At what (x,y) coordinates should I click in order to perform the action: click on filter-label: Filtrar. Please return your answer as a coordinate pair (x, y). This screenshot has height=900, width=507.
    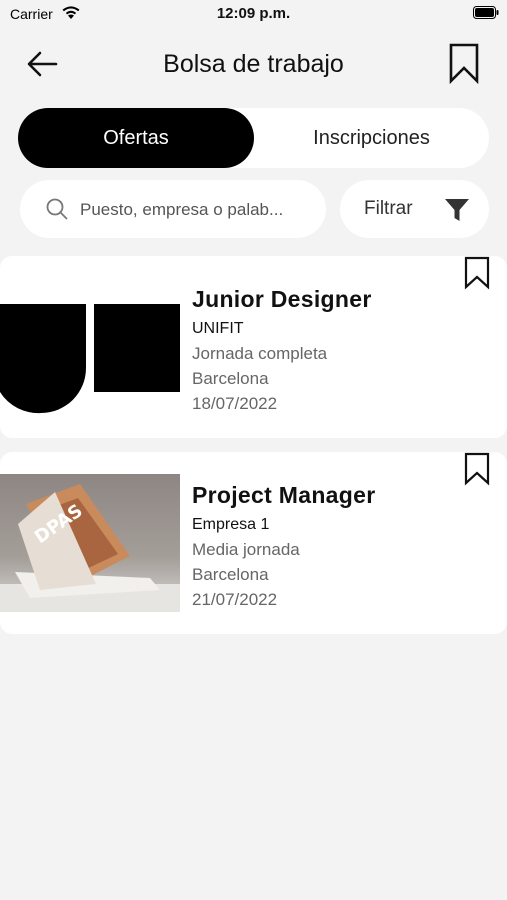
    Looking at the image, I should click on (388, 208).